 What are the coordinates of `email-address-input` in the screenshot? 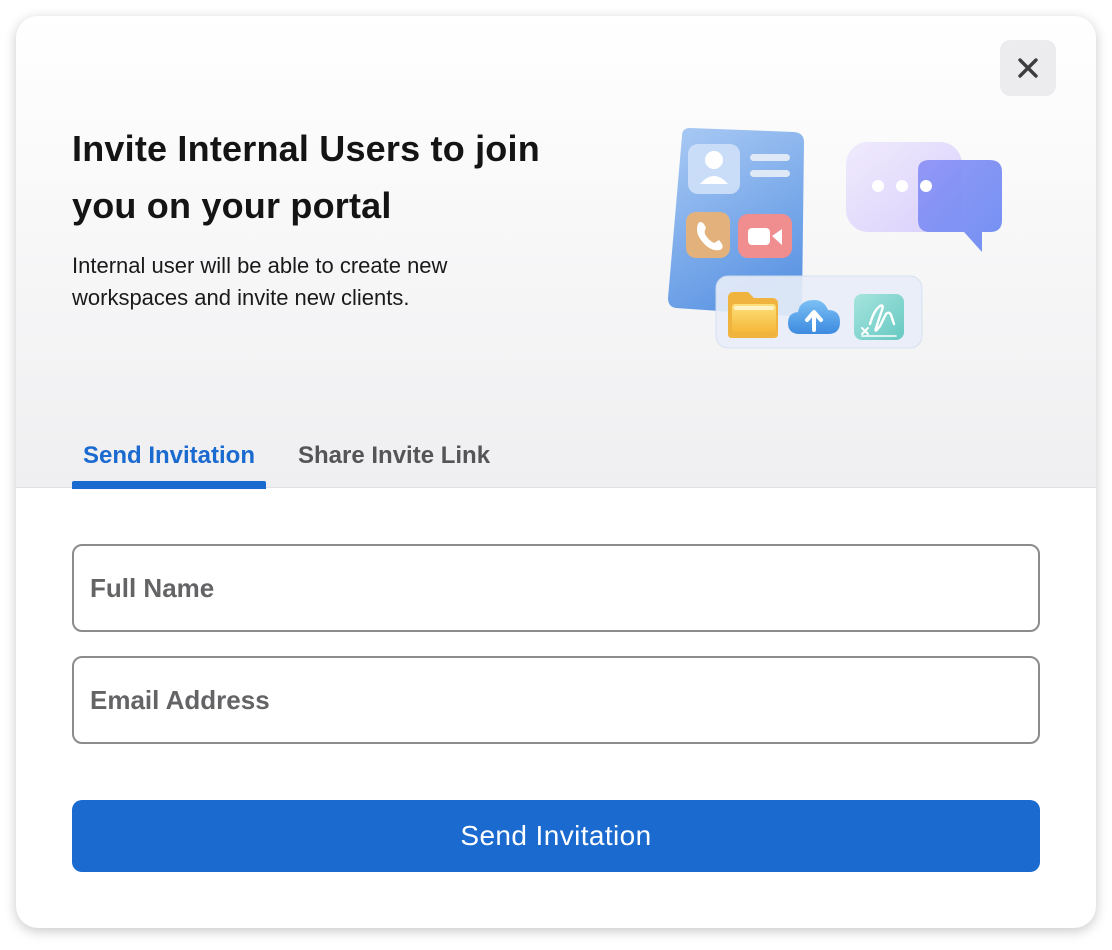 It's located at (556, 700).